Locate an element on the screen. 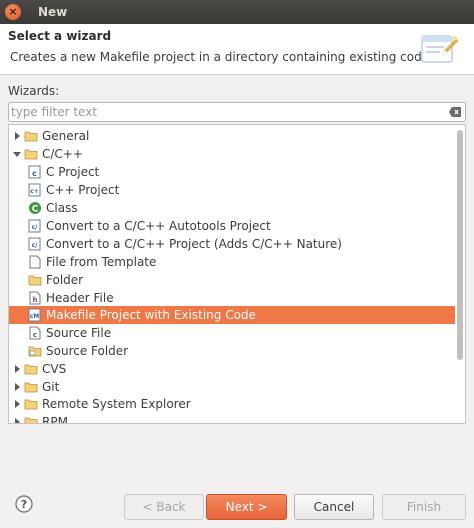 This screenshot has height=528, width=474. class-icon: C is located at coordinates (35, 208).